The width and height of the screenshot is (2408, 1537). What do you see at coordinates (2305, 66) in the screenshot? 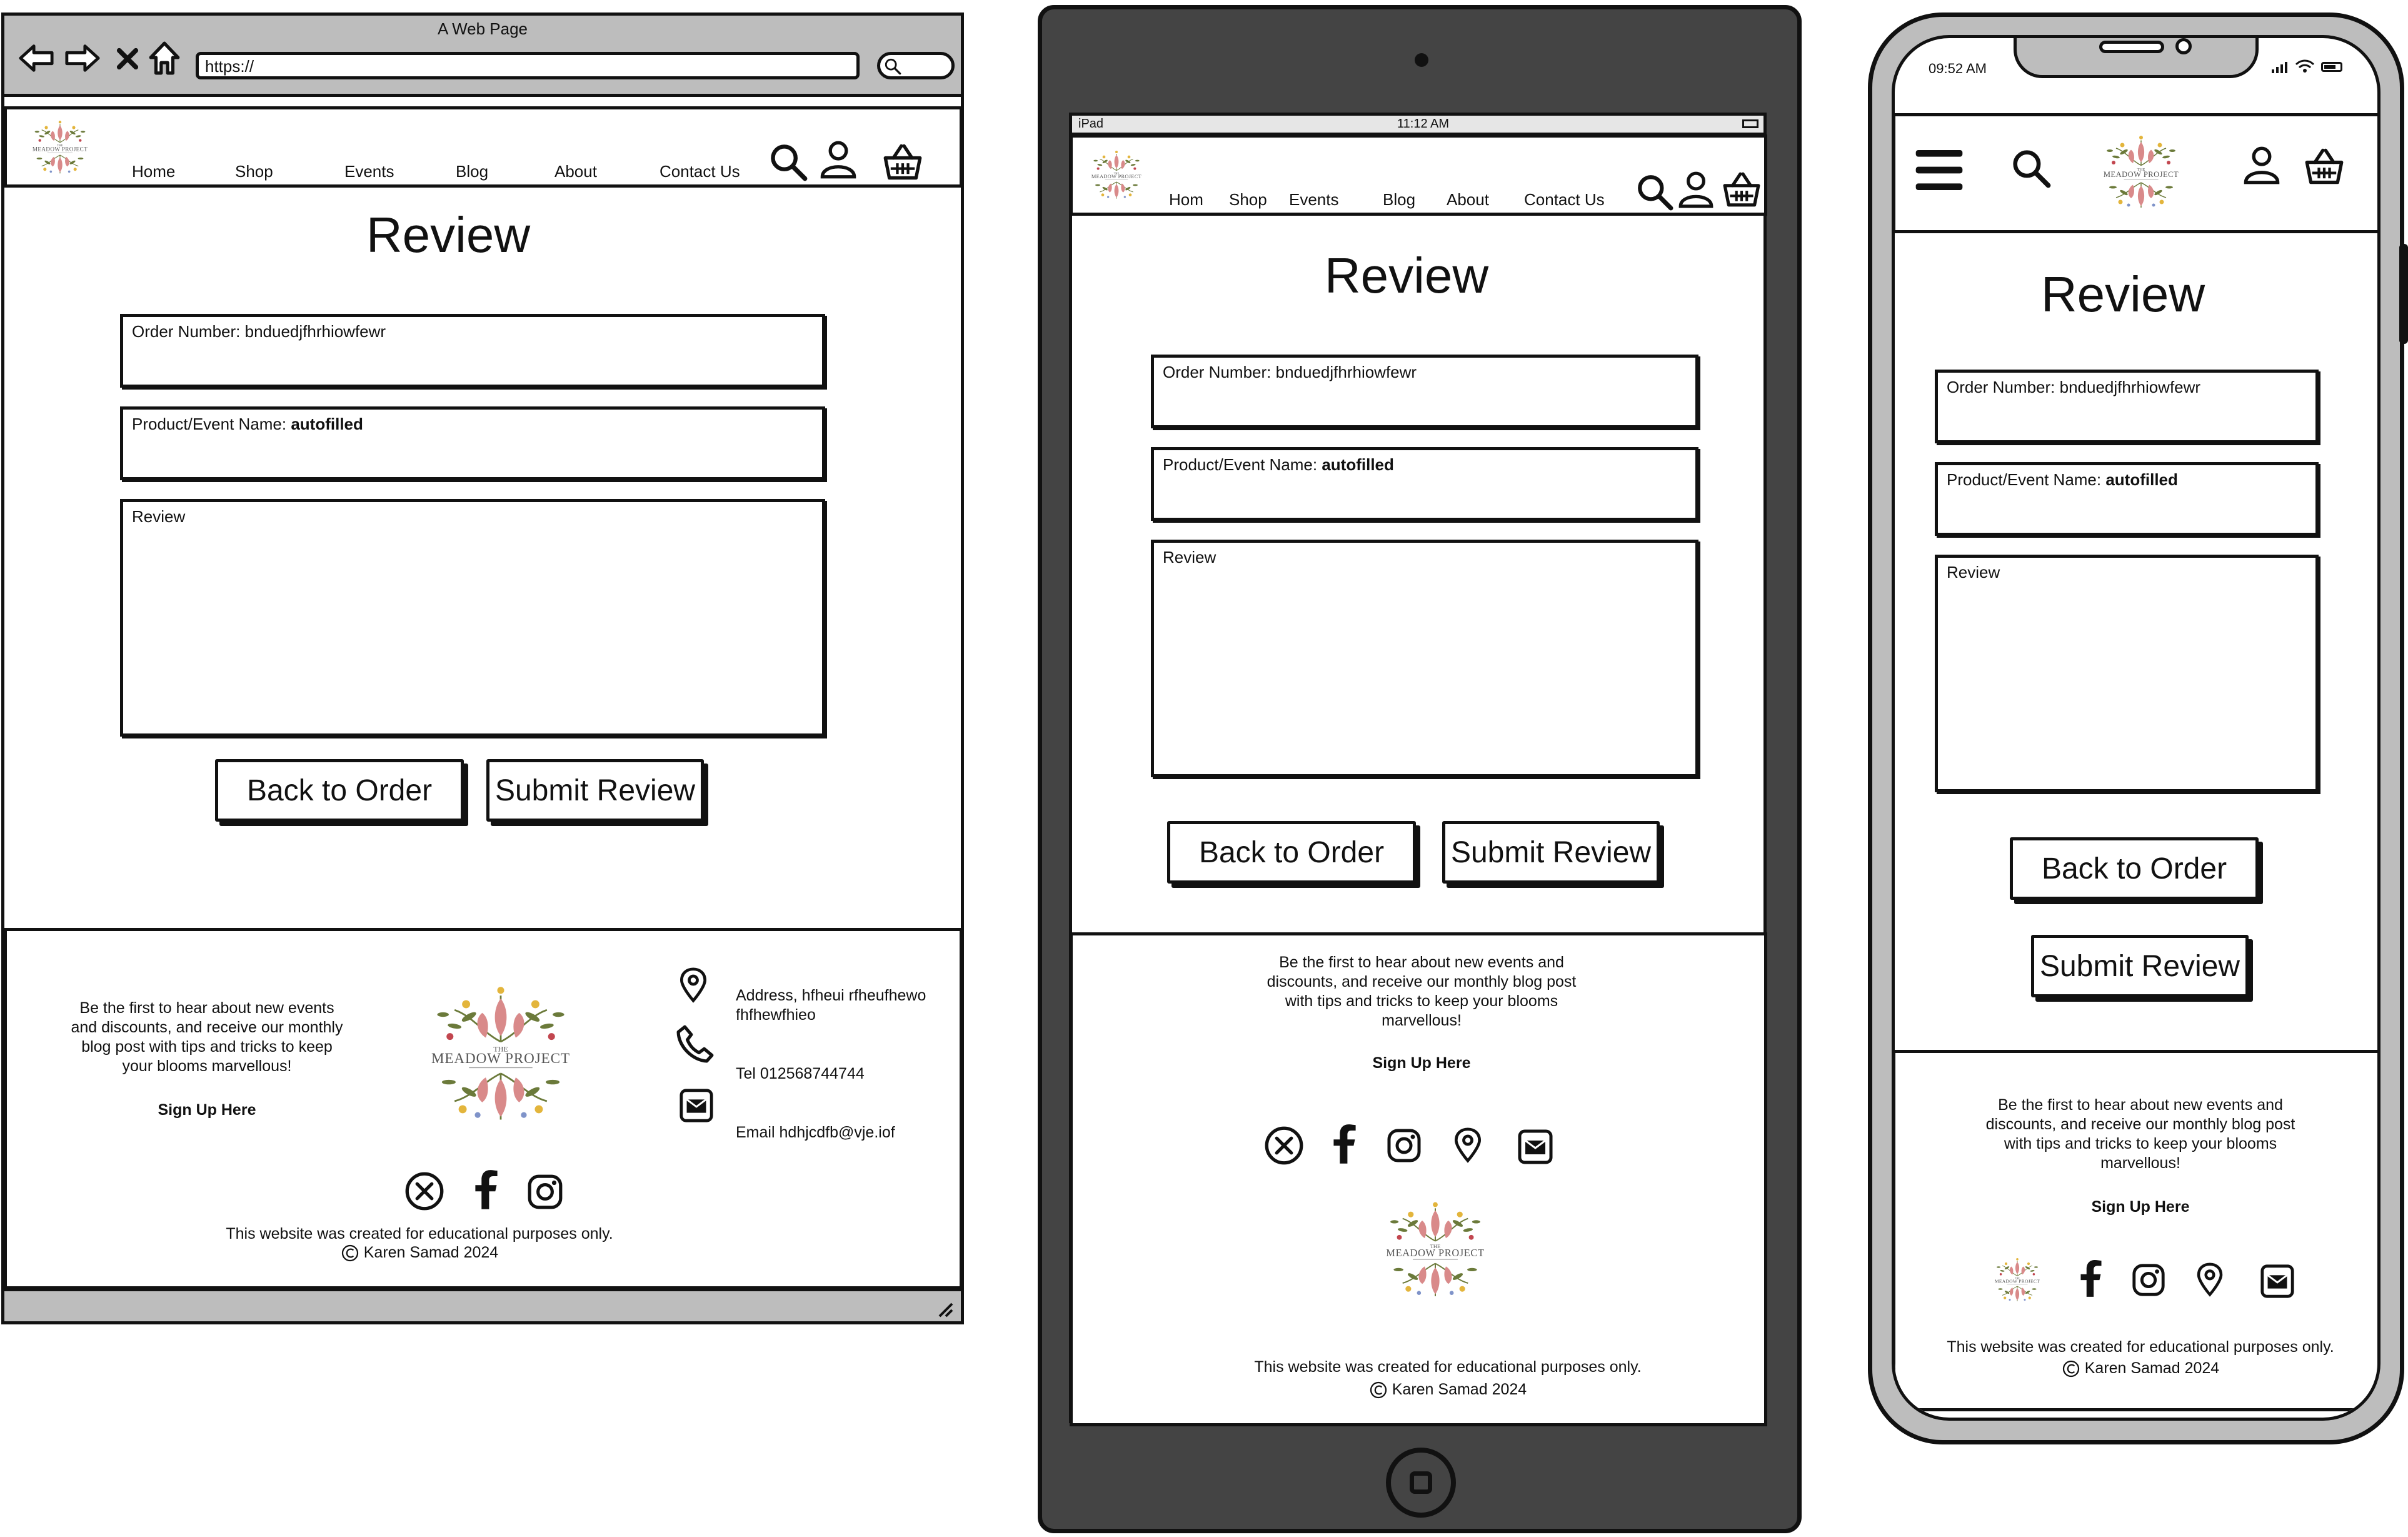
I see `wifi-icon` at bounding box center [2305, 66].